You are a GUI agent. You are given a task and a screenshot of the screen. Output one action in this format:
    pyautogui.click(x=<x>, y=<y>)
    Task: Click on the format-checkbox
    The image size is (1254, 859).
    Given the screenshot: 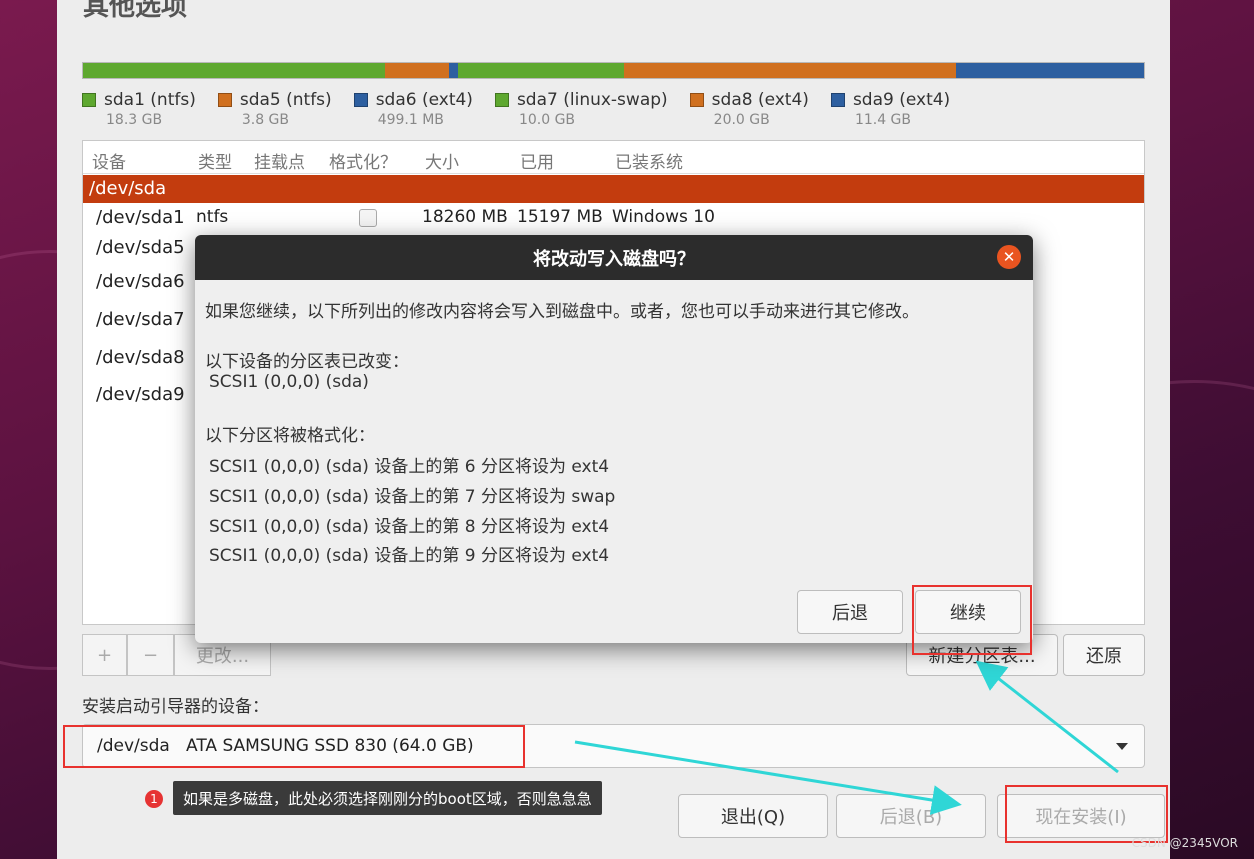 What is the action you would take?
    pyautogui.click(x=368, y=218)
    